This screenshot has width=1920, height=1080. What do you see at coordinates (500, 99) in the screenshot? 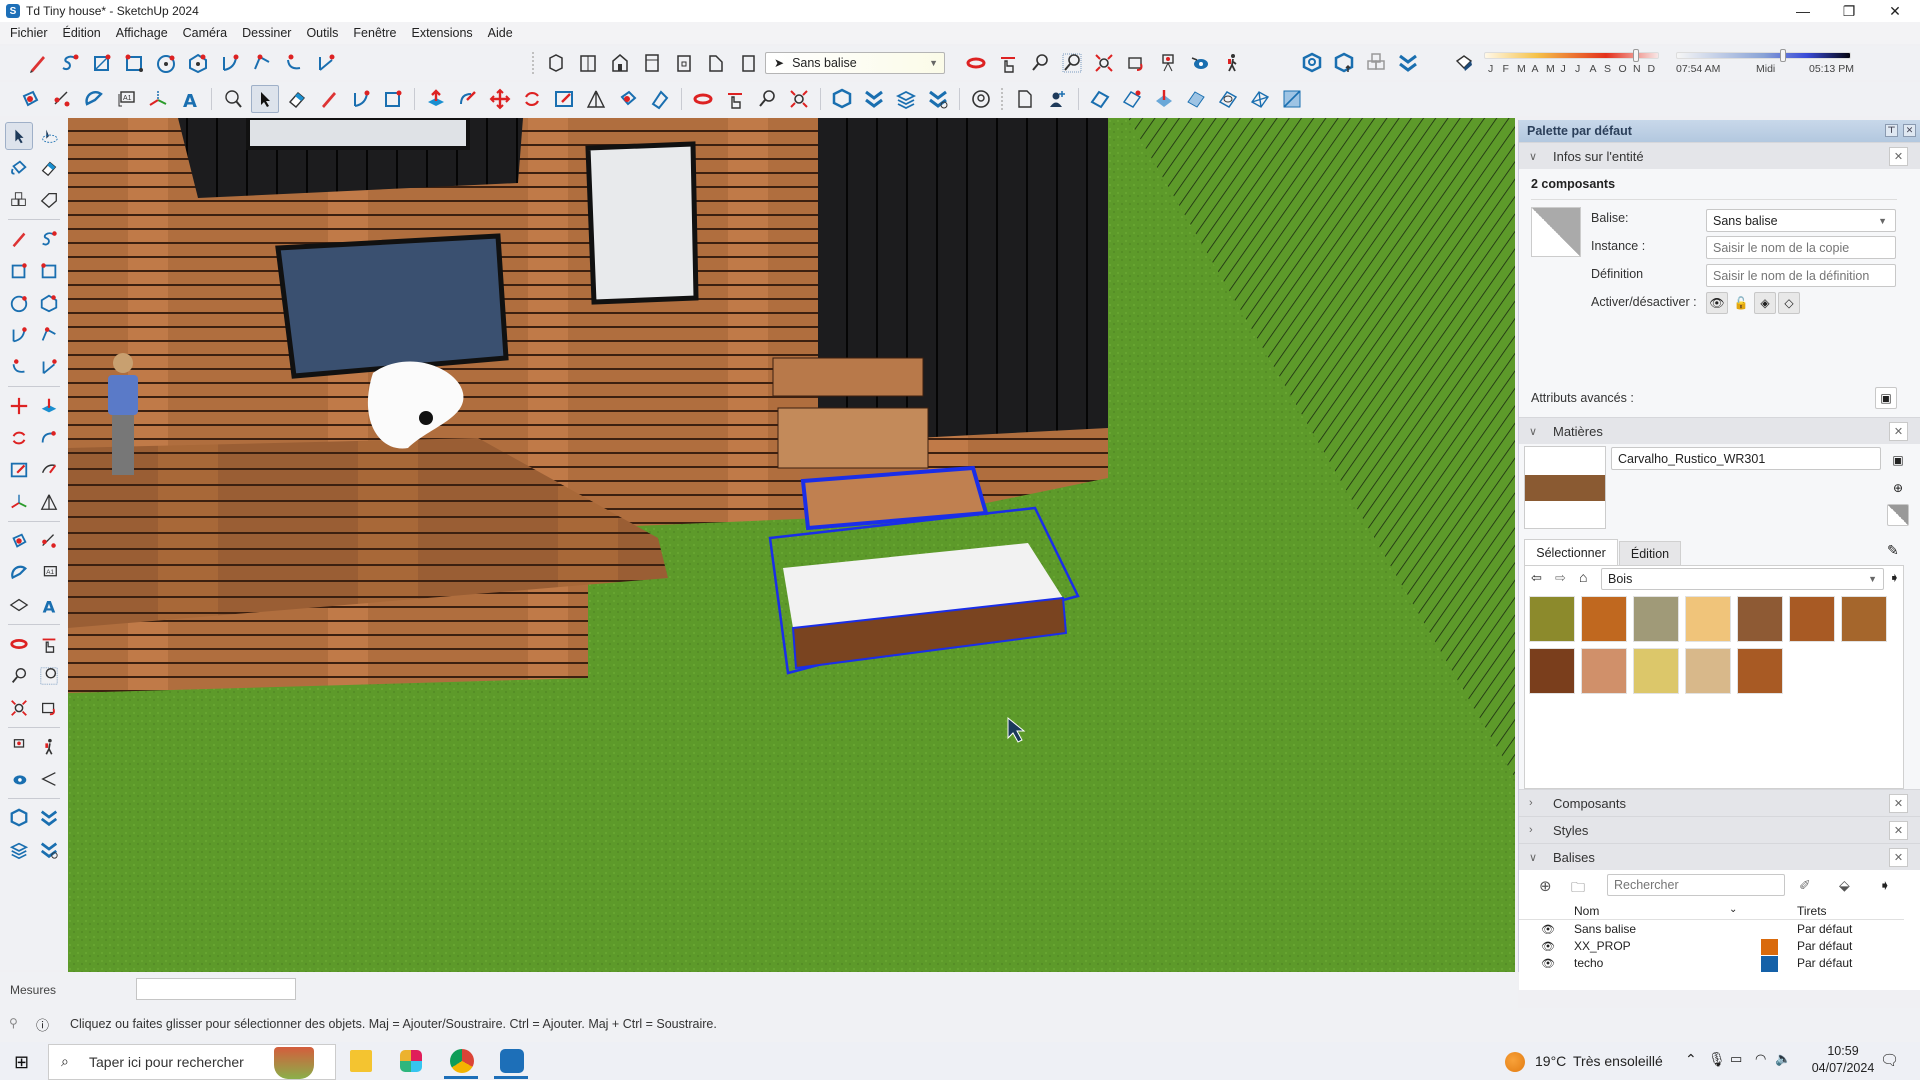
I see `move-icon` at bounding box center [500, 99].